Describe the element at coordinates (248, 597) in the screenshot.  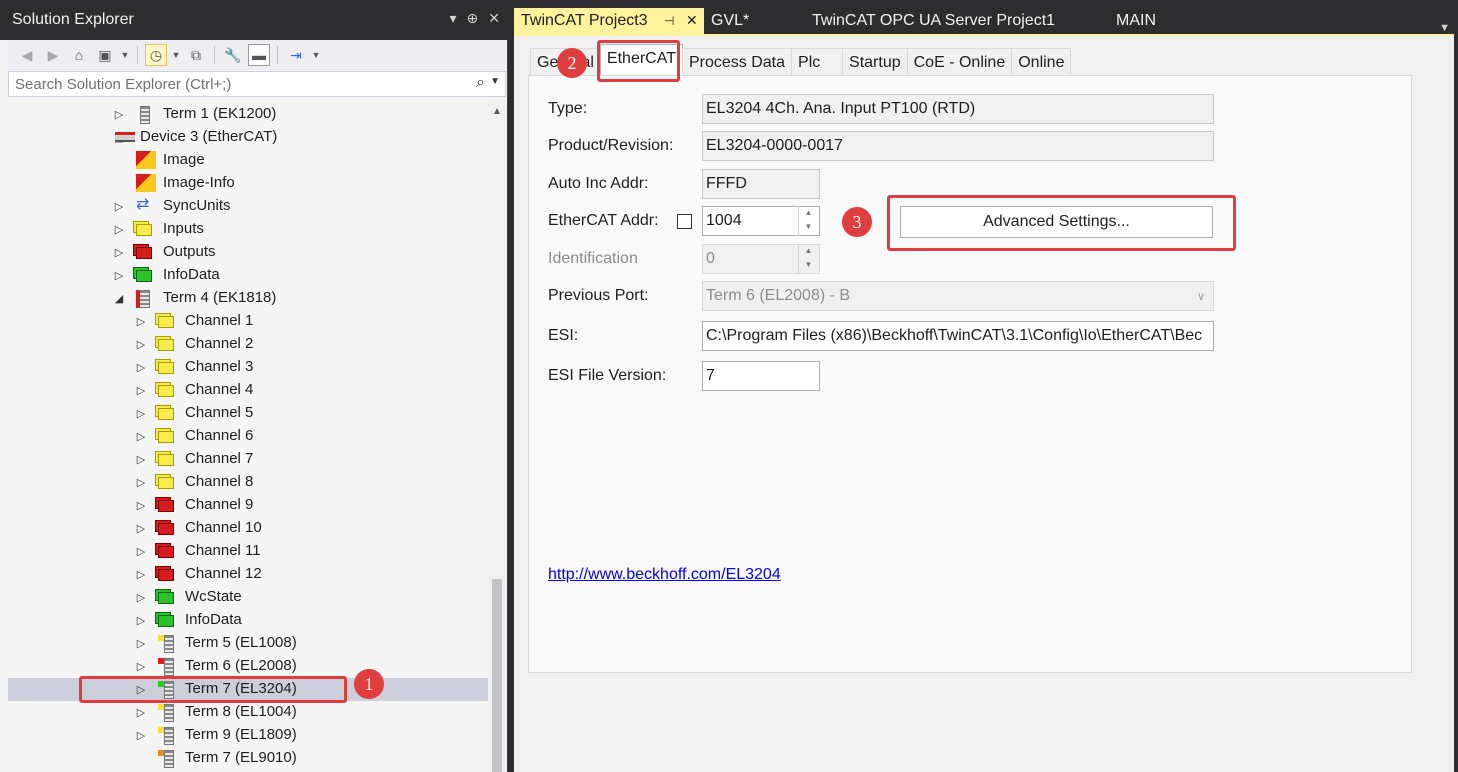
I see `tree-item: ▷ WcState` at that location.